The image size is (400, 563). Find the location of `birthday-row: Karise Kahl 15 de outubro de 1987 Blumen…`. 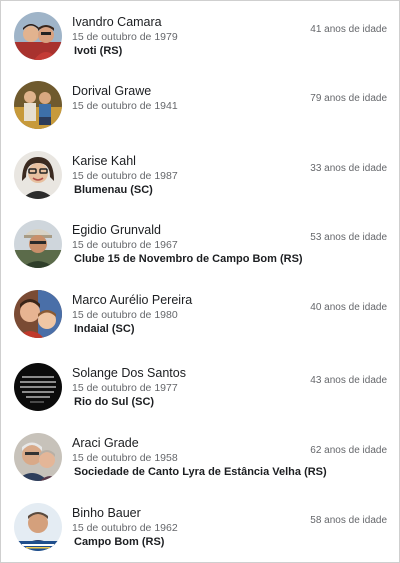

birthday-row: Karise Kahl 15 de outubro de 1987 Blumen… is located at coordinates (200, 181).